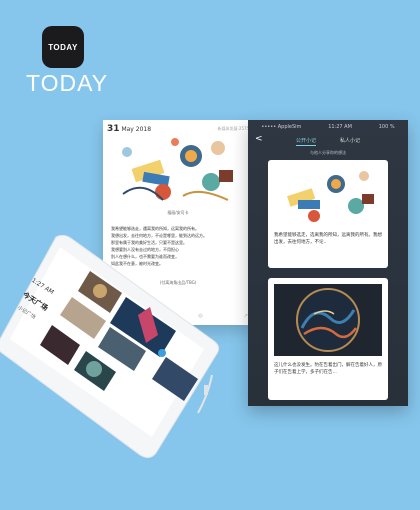 This screenshot has width=420, height=510. I want to click on back-button: <, so click(259, 139).